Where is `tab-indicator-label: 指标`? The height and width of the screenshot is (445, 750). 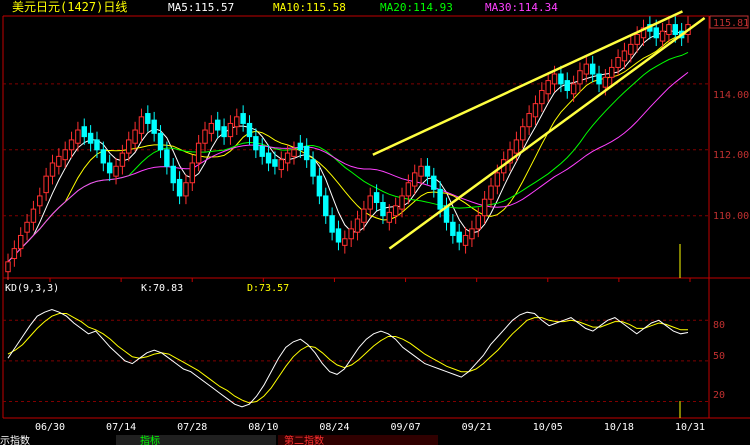 tab-indicator-label: 指标 is located at coordinates (150, 439).